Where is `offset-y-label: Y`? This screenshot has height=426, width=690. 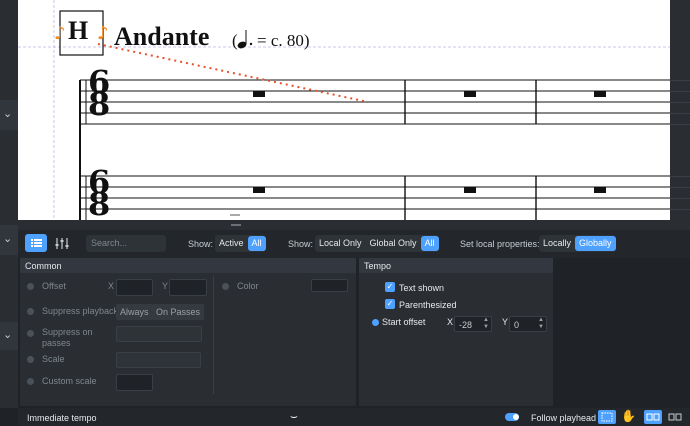
offset-y-label: Y is located at coordinates (165, 286).